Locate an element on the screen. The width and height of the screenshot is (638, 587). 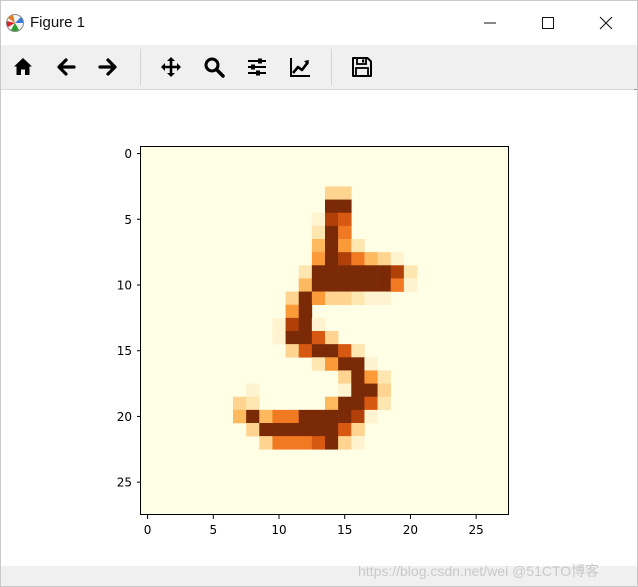
x-tick-label: 10 is located at coordinates (278, 530).